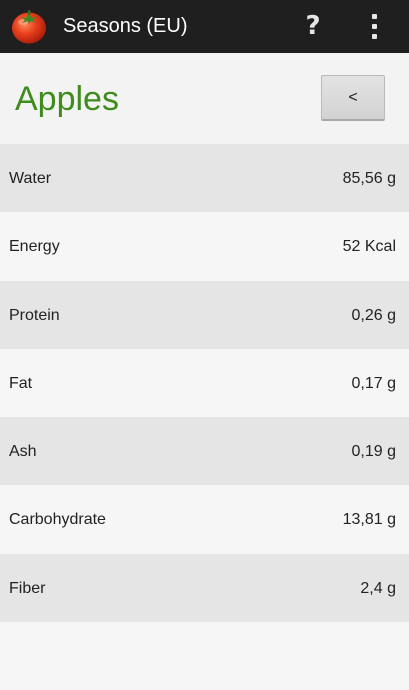  I want to click on table-row: Protein 0,26 g, so click(204, 314).